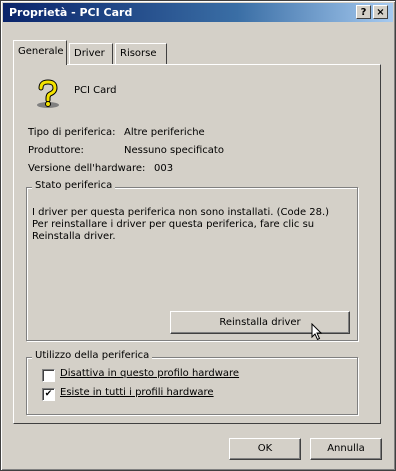  Describe the element at coordinates (164, 132) in the screenshot. I see `device-type-value: Altre periferiche` at that location.